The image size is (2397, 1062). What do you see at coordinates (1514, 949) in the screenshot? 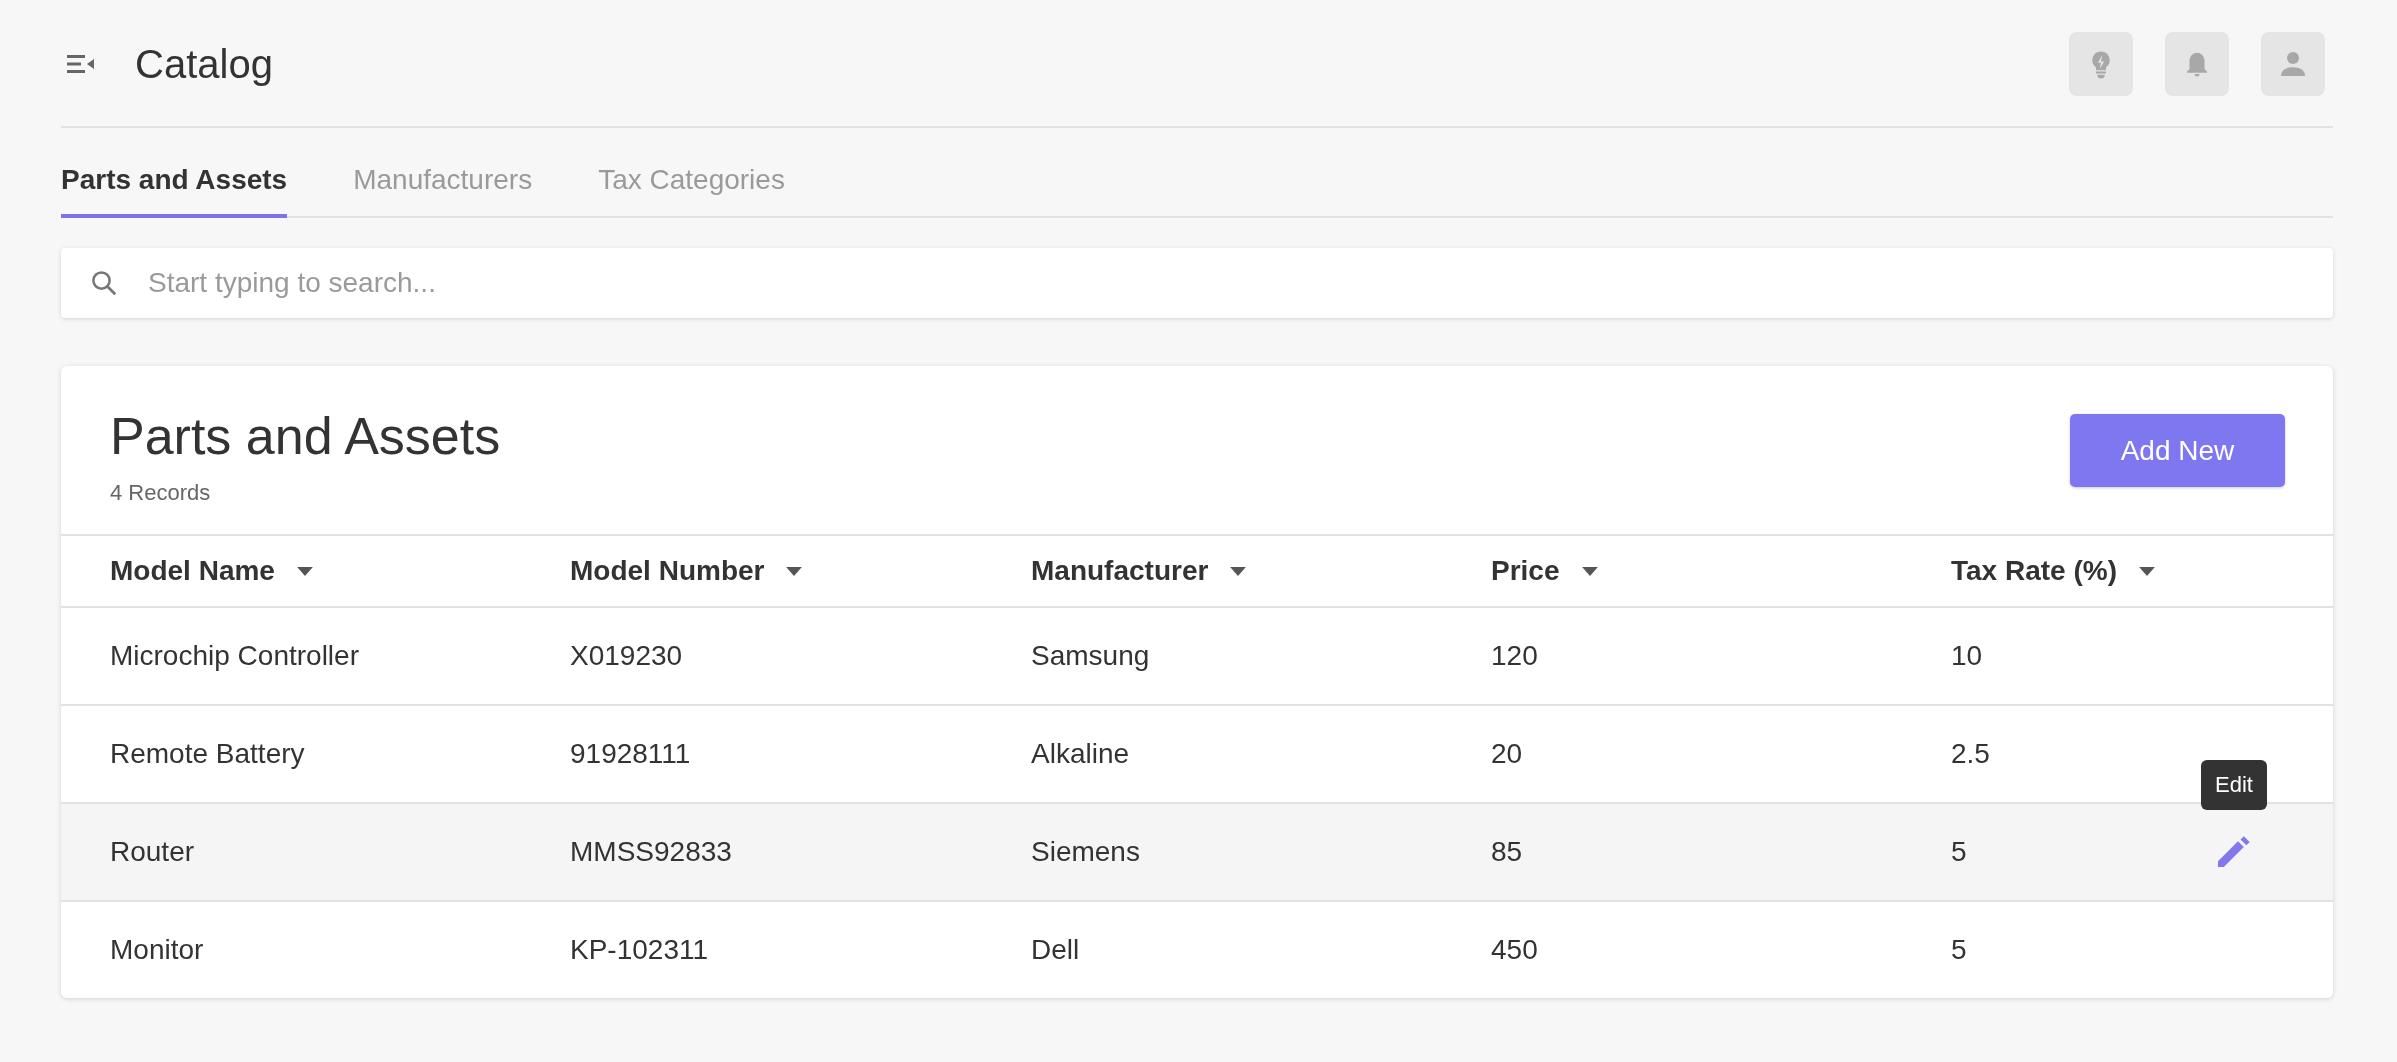
I see `table-cell: 450` at bounding box center [1514, 949].